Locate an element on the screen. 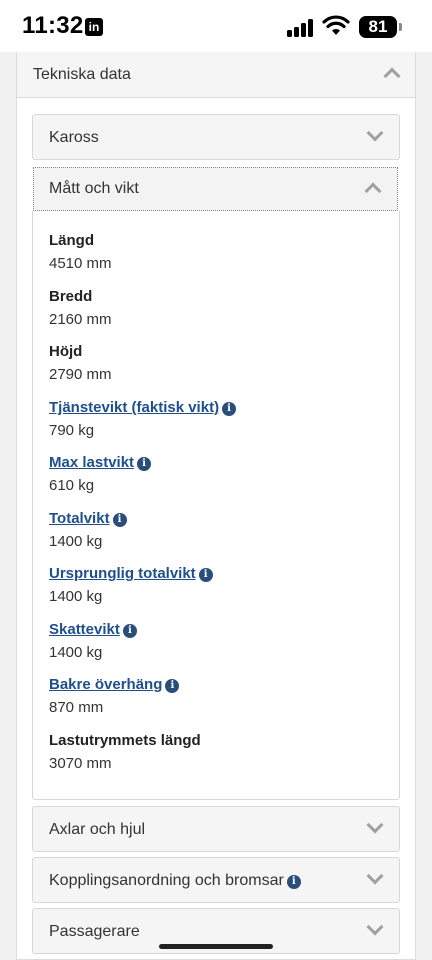 Image resolution: width=432 pixels, height=960 pixels. spec-item: Längd 4510 mm is located at coordinates (80, 252).